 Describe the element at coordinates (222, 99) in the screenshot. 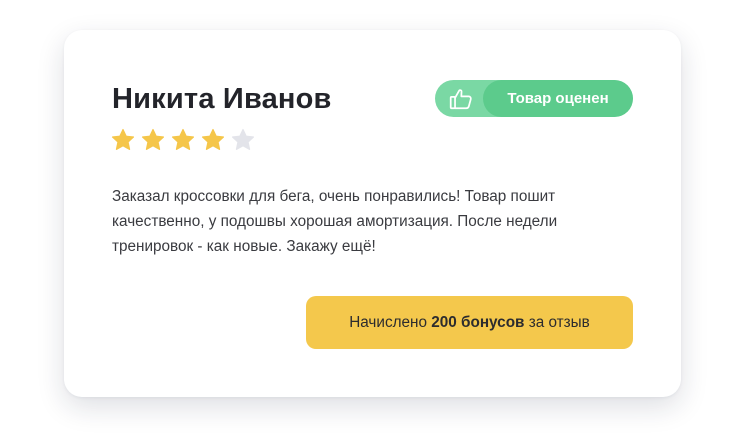

I see `author-name: Никита Иванов` at that location.